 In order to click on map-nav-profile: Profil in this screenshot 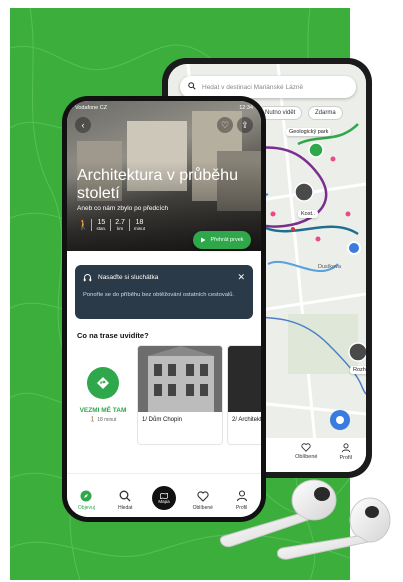, I will do `click(345, 457)`.